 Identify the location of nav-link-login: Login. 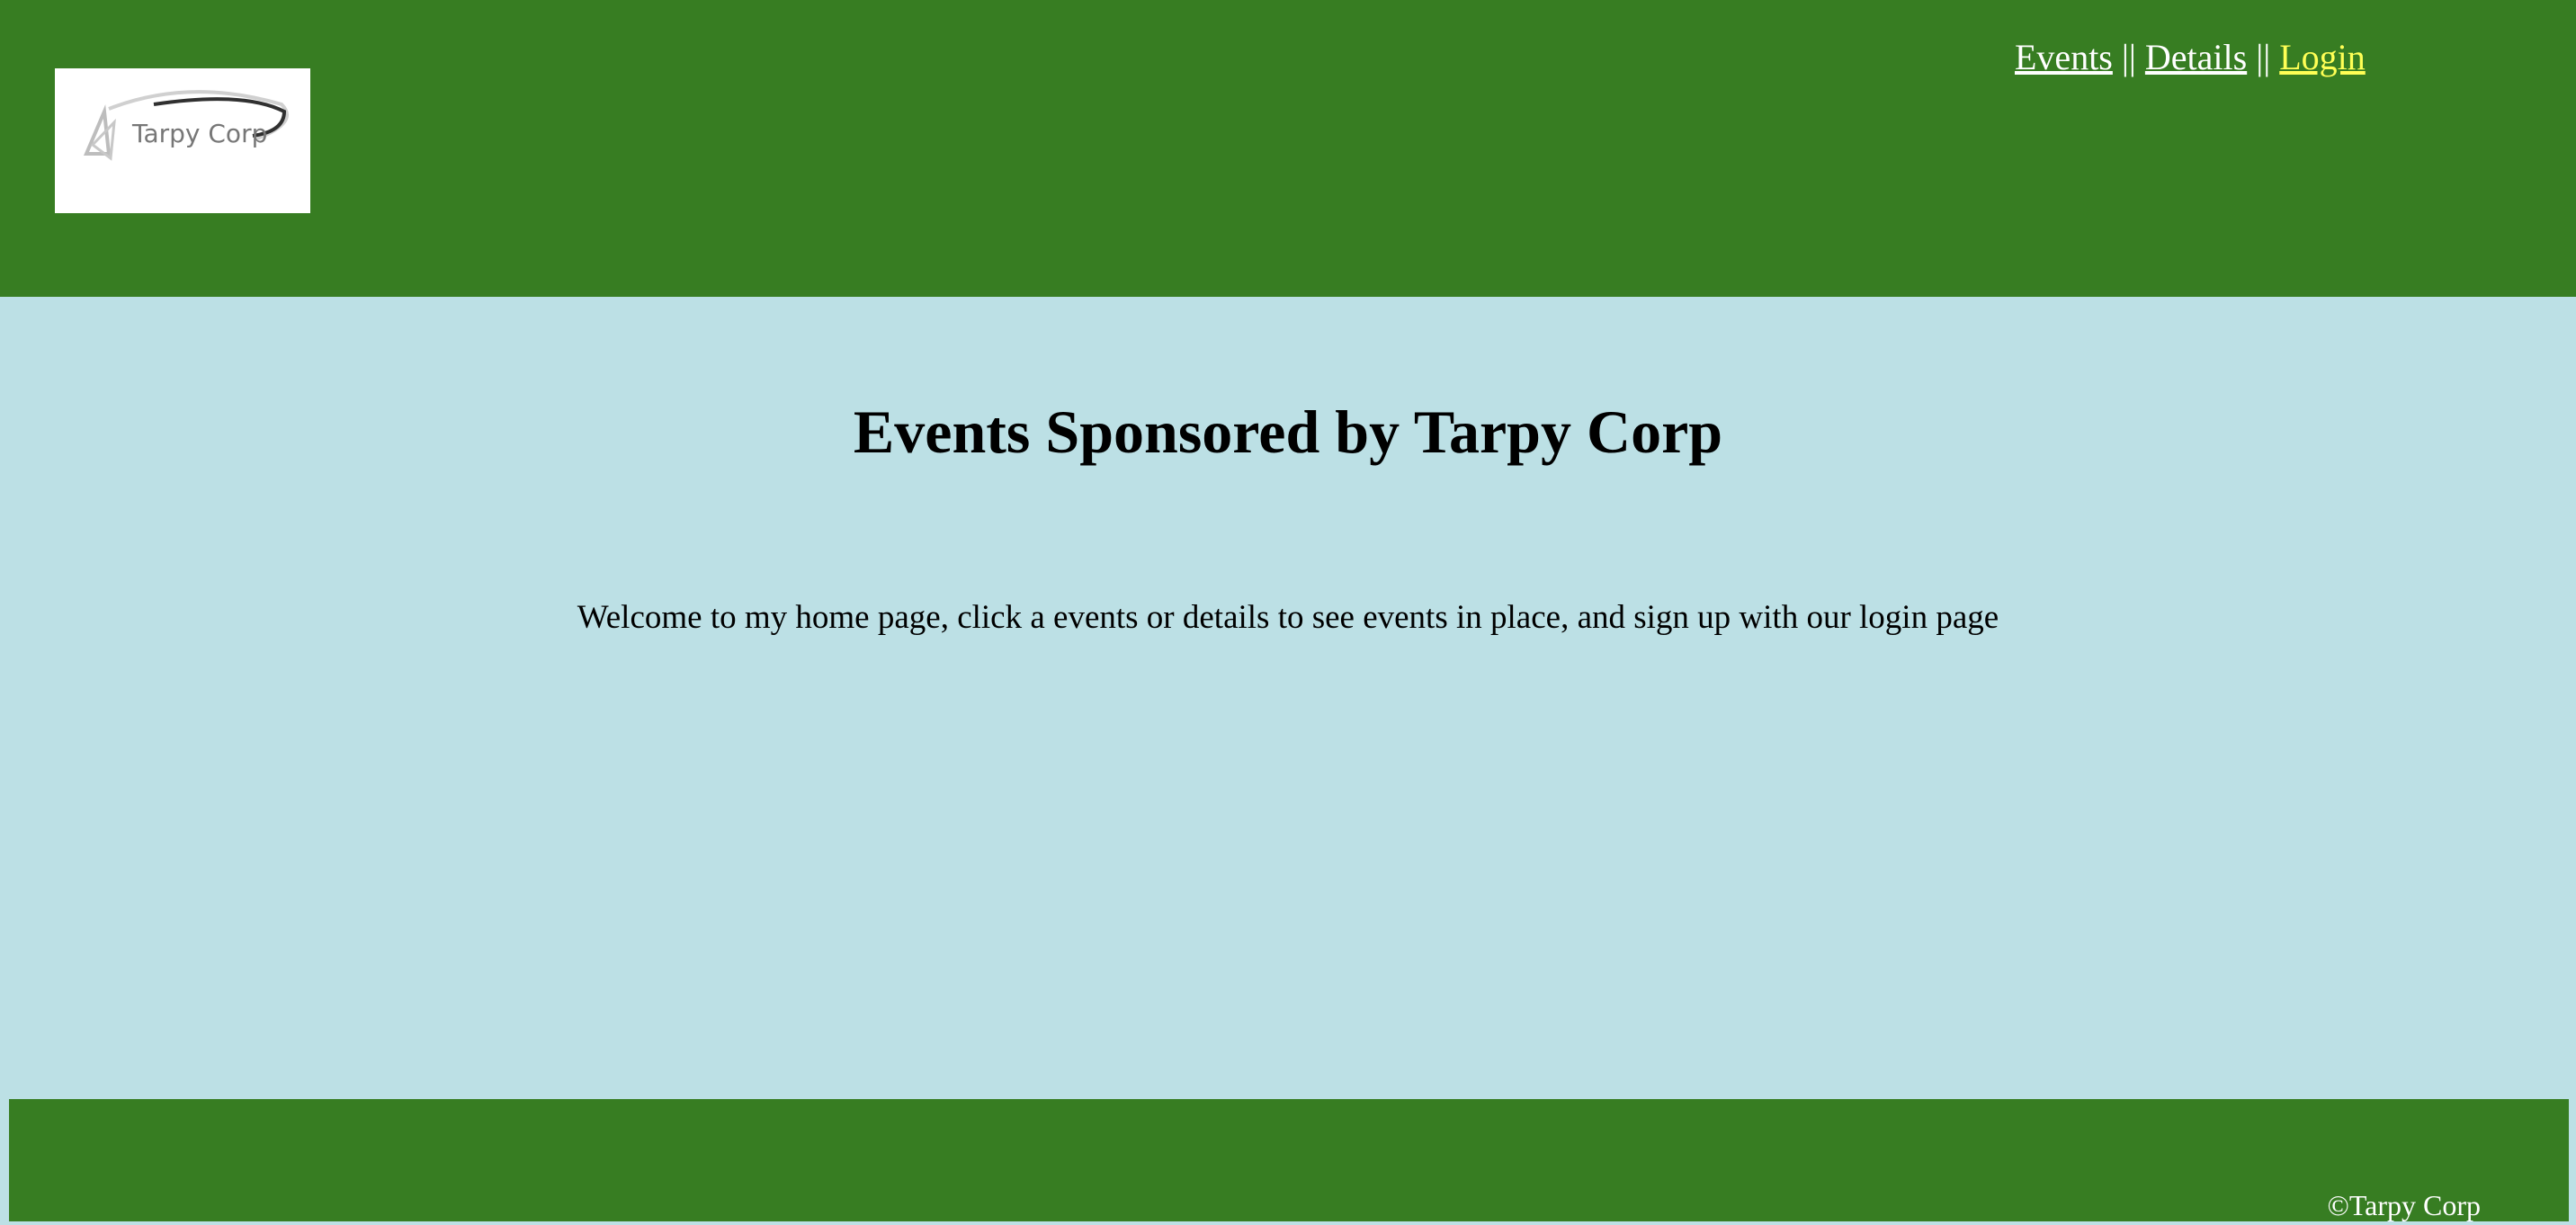
(2322, 57).